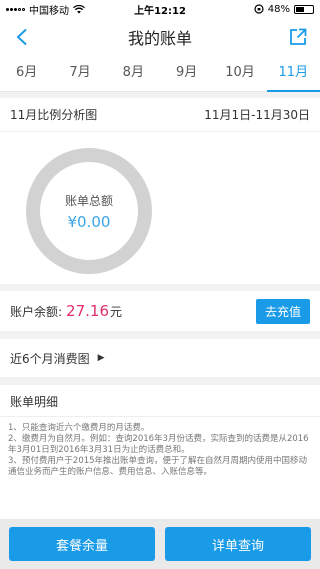  I want to click on page-title: 我的账单, so click(160, 38).